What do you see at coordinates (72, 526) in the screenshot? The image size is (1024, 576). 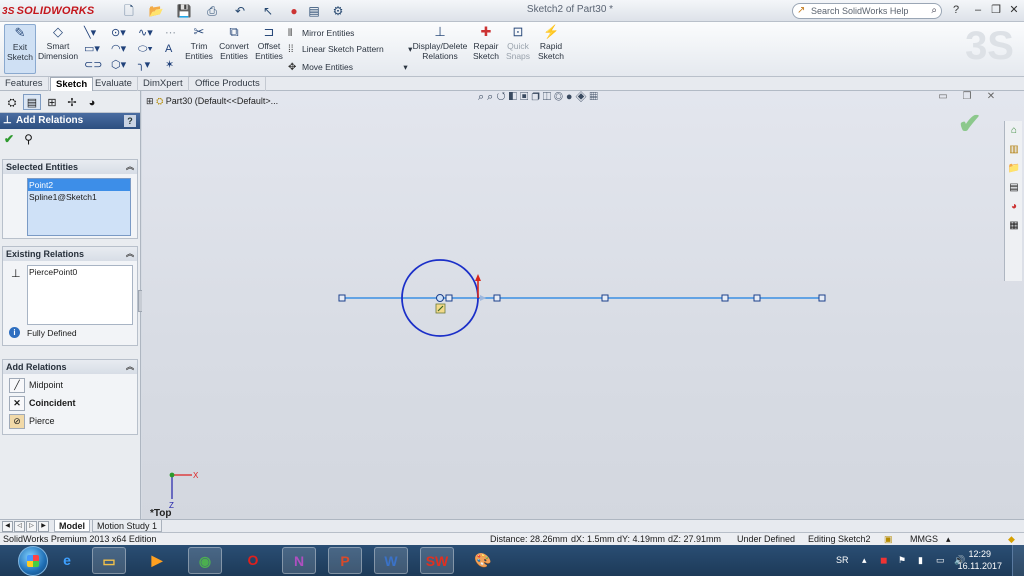 I see `tab-model: Model` at bounding box center [72, 526].